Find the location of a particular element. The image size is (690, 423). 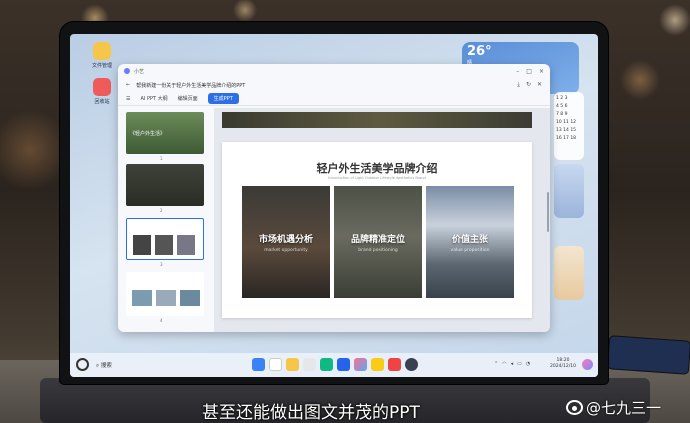

bell-icon: ◔ is located at coordinates (528, 364).